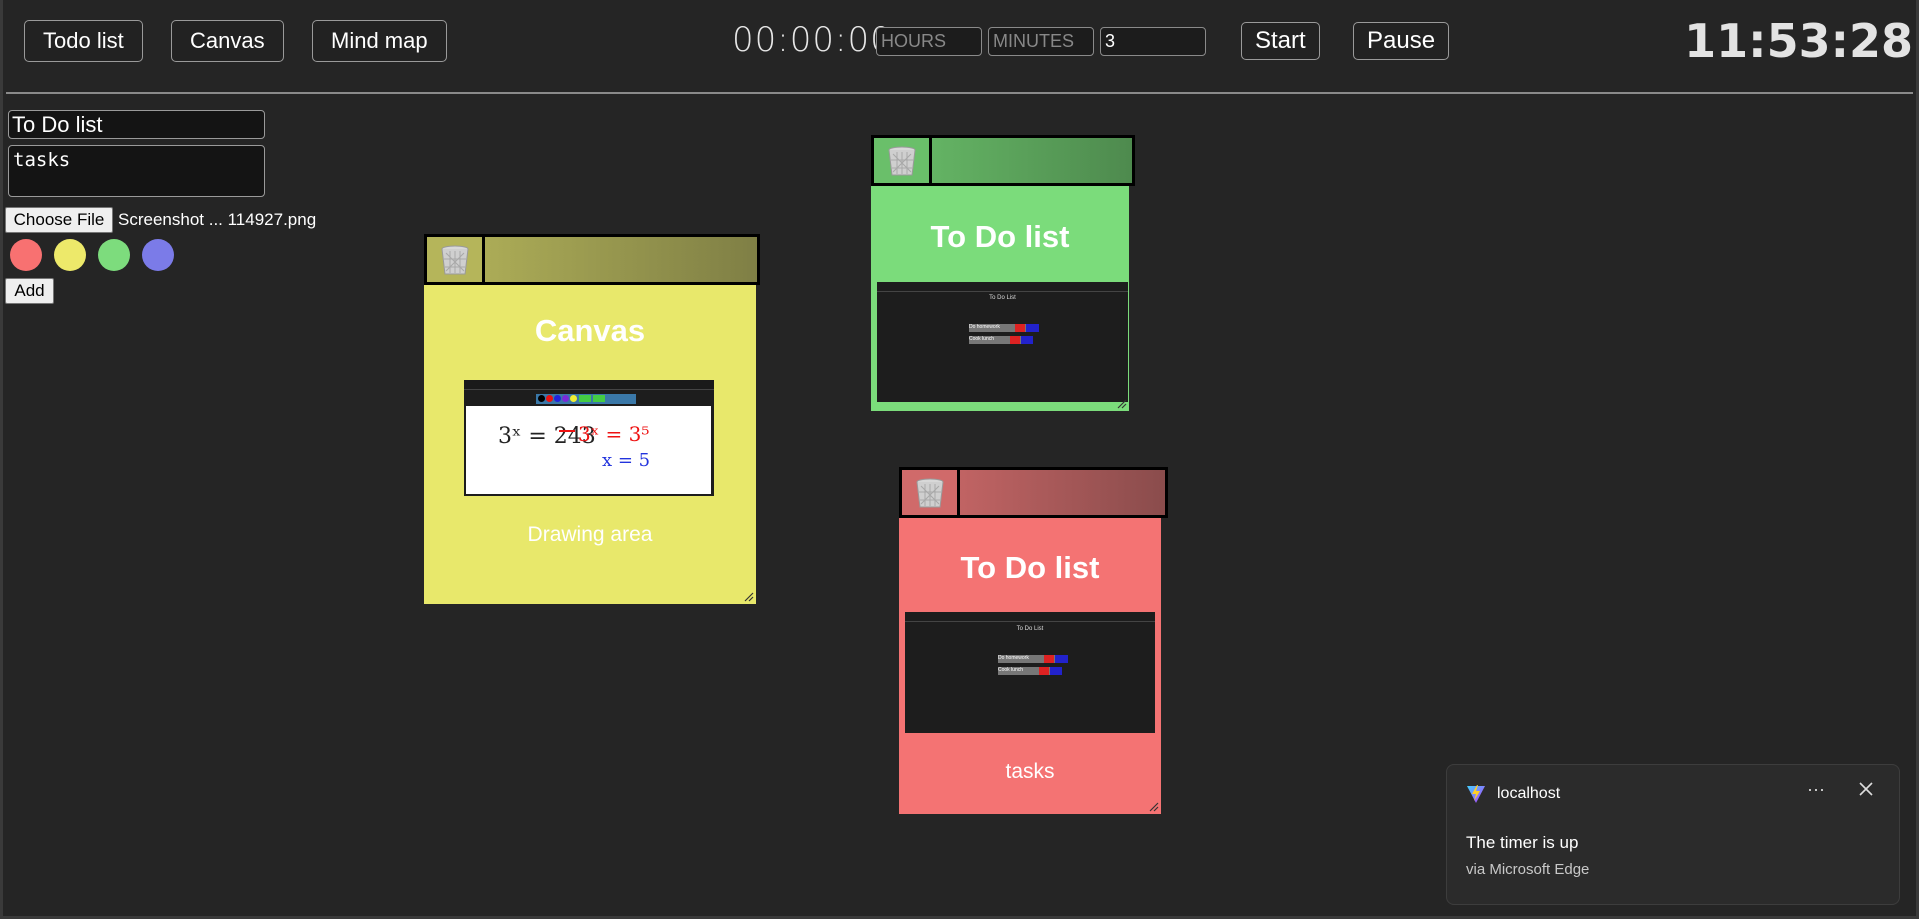 The image size is (1919, 919). I want to click on card-description: tasks, so click(1030, 771).